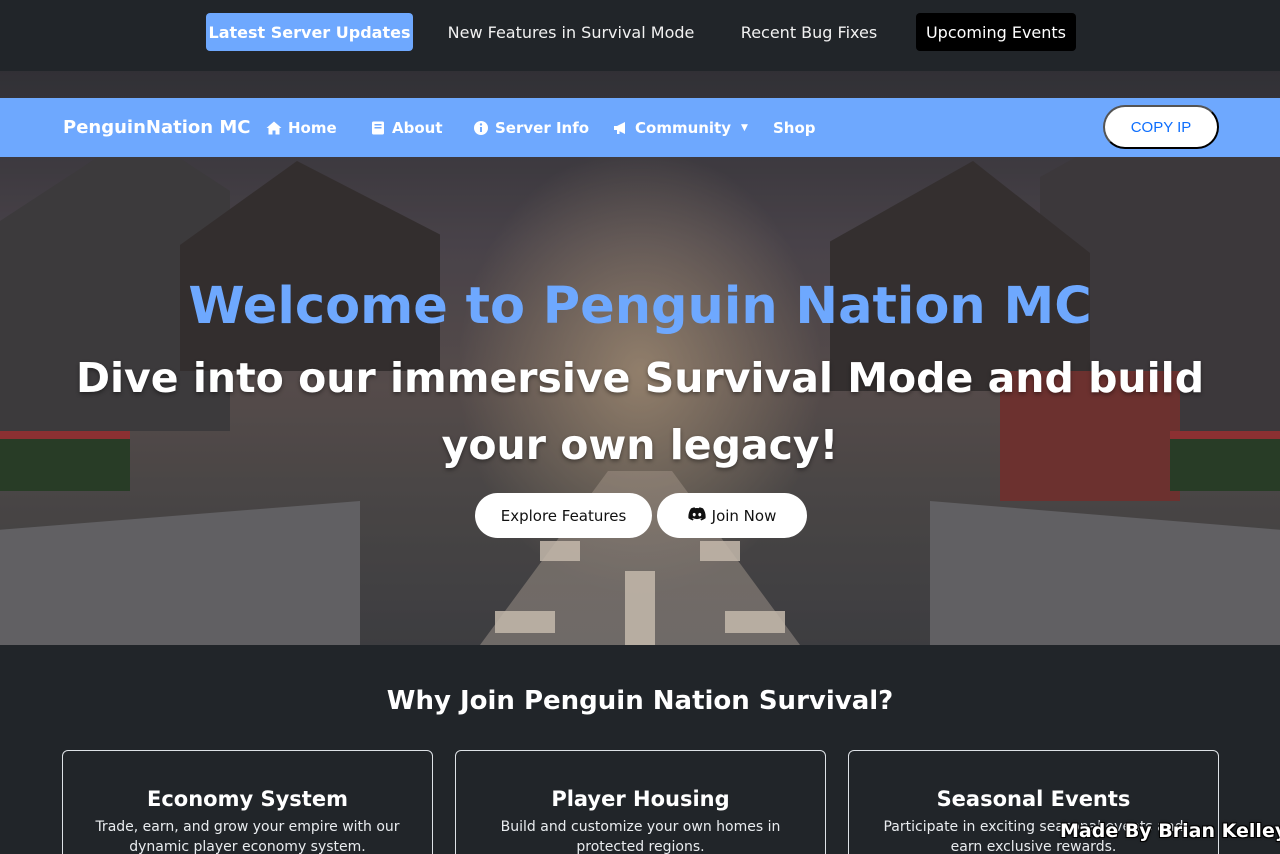  Describe the element at coordinates (542, 127) in the screenshot. I see `nav-server-info-label: Server Info` at that location.